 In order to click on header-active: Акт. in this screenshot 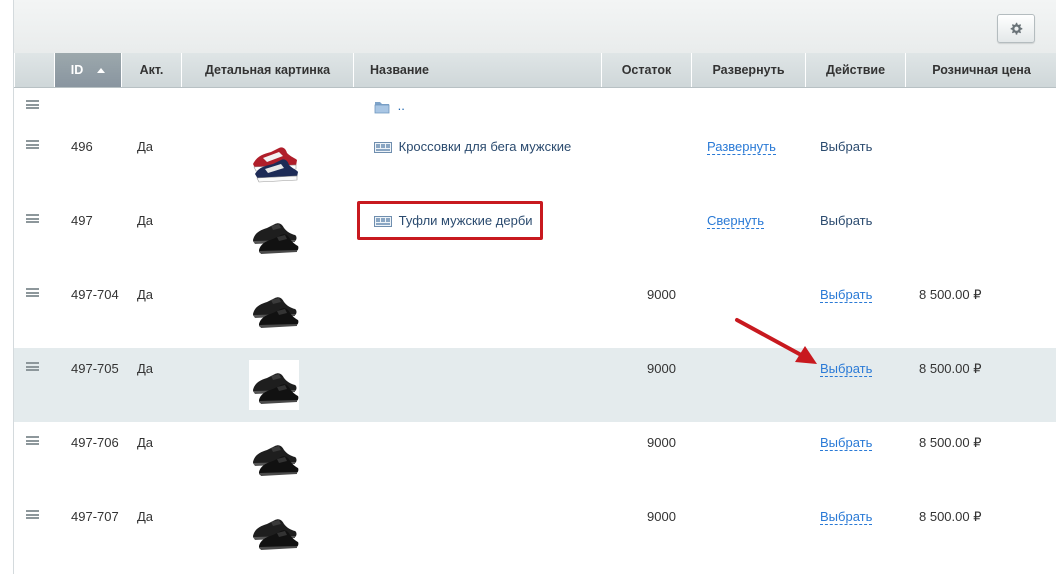, I will do `click(151, 70)`.